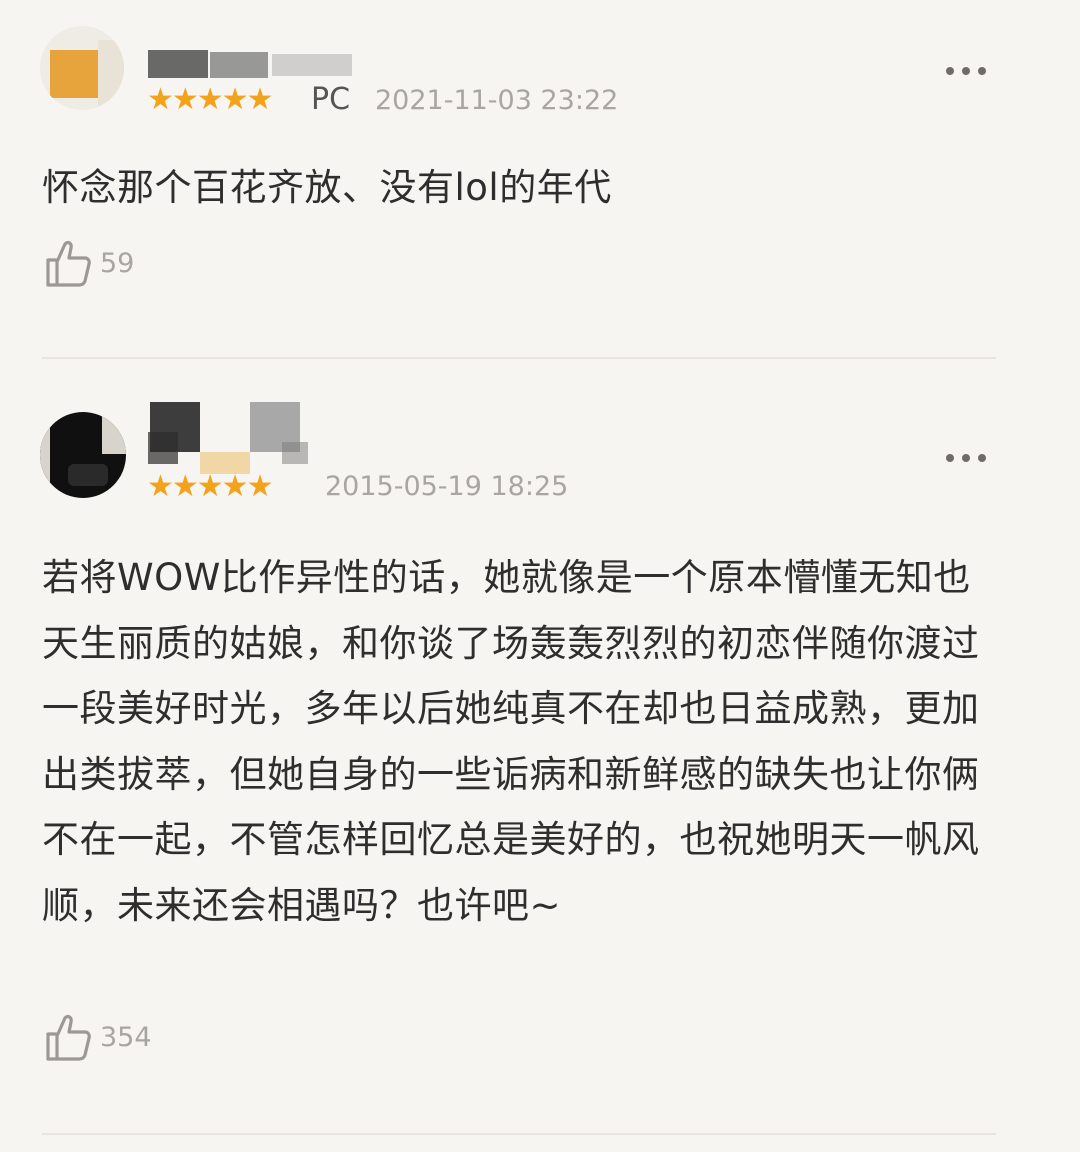 The height and width of the screenshot is (1152, 1080). Describe the element at coordinates (331, 99) in the screenshot. I see `platform-label: PC` at that location.